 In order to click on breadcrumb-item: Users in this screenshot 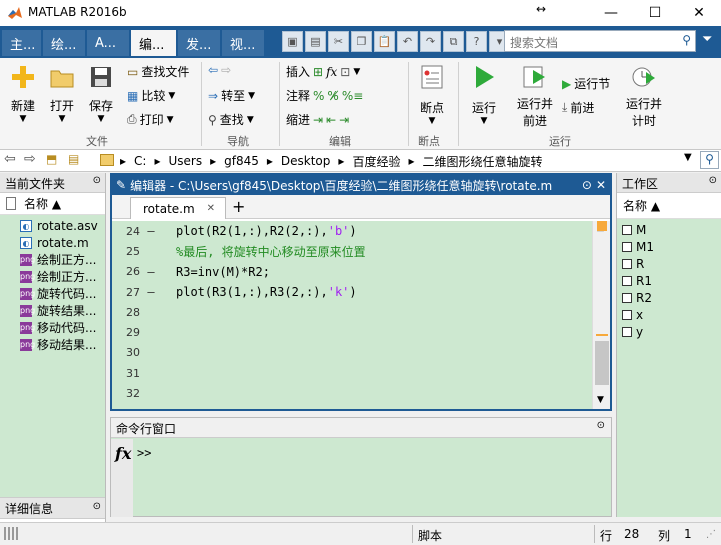, I will do `click(185, 161)`.